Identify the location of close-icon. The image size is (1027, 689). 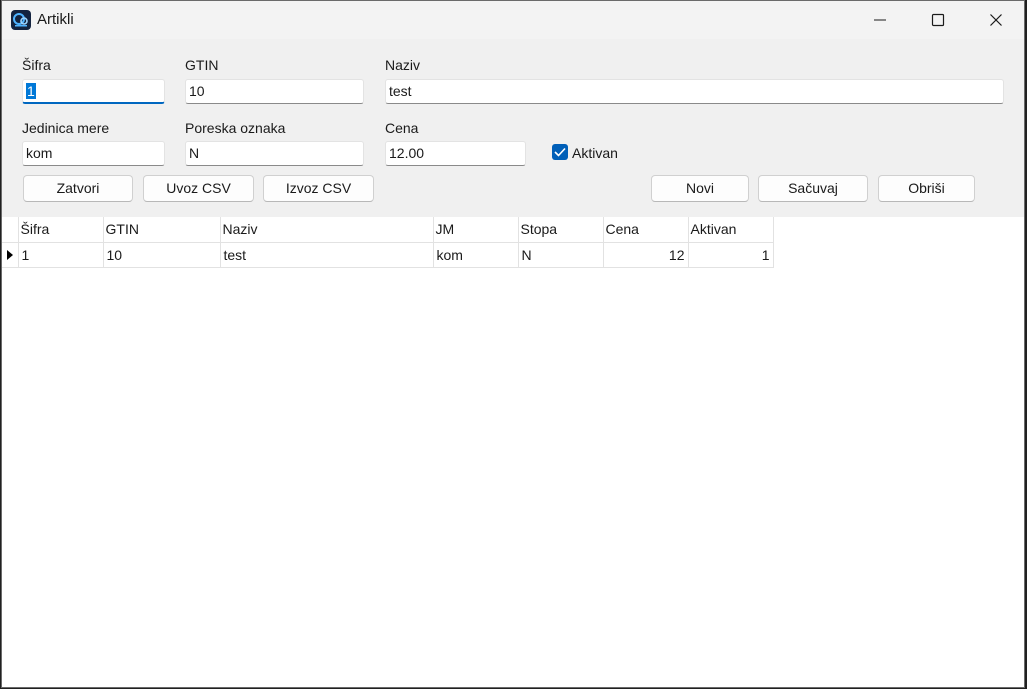
(996, 20).